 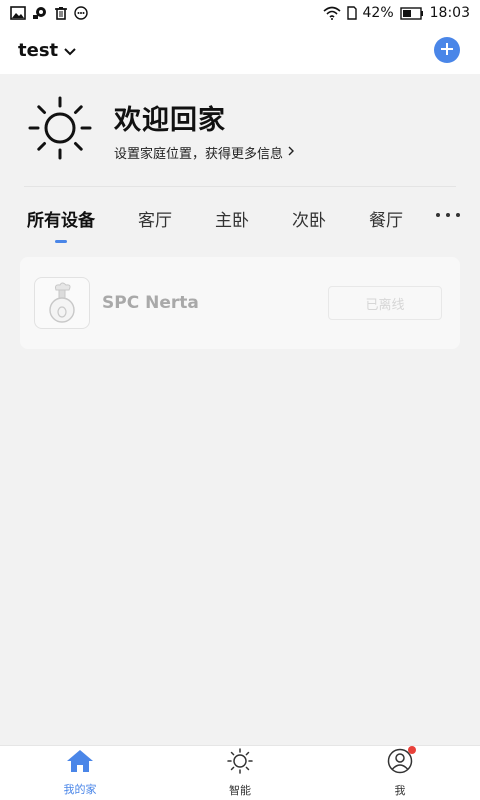 I want to click on nav-label: 智能, so click(x=240, y=790).